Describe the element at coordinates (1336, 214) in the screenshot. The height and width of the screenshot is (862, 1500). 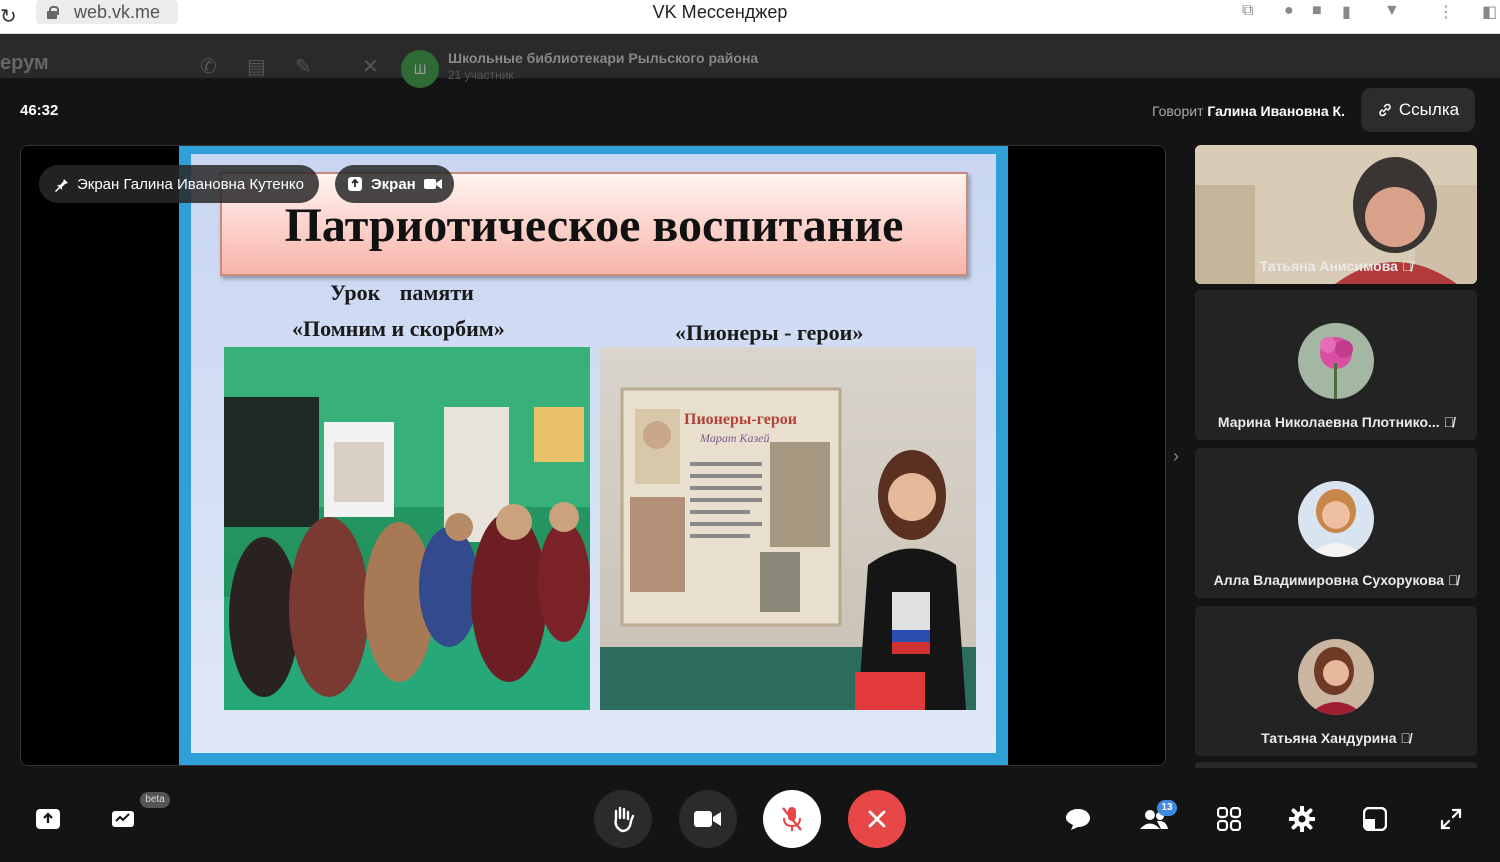
I see `participant-tile-1: Татьяна Анисимова 🎙̸` at that location.